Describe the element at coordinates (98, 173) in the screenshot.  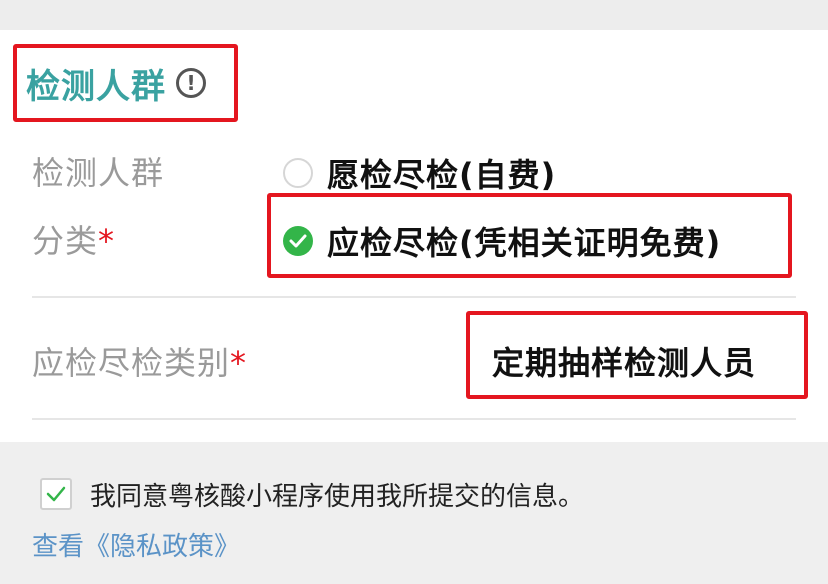
I see `group-field-label-line1: 检测人群` at that location.